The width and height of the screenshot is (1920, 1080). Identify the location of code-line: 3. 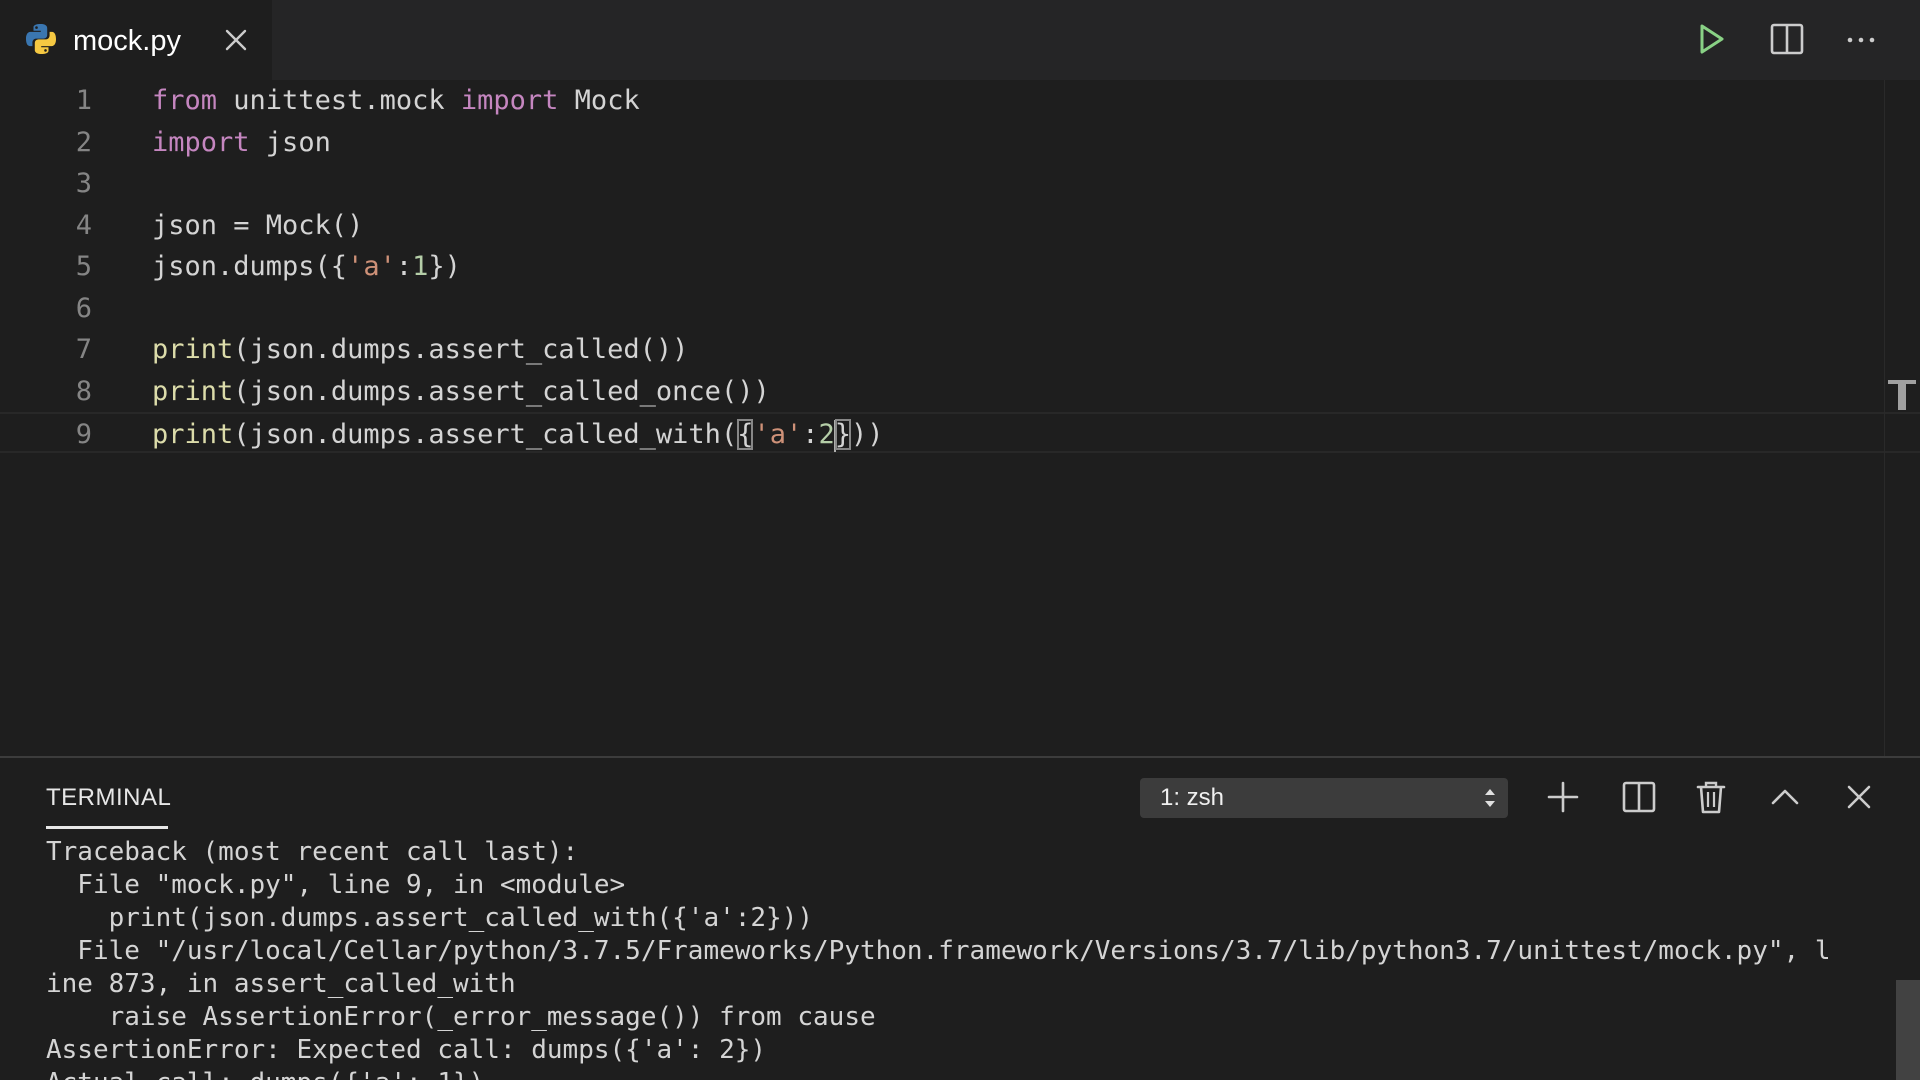
(960, 183).